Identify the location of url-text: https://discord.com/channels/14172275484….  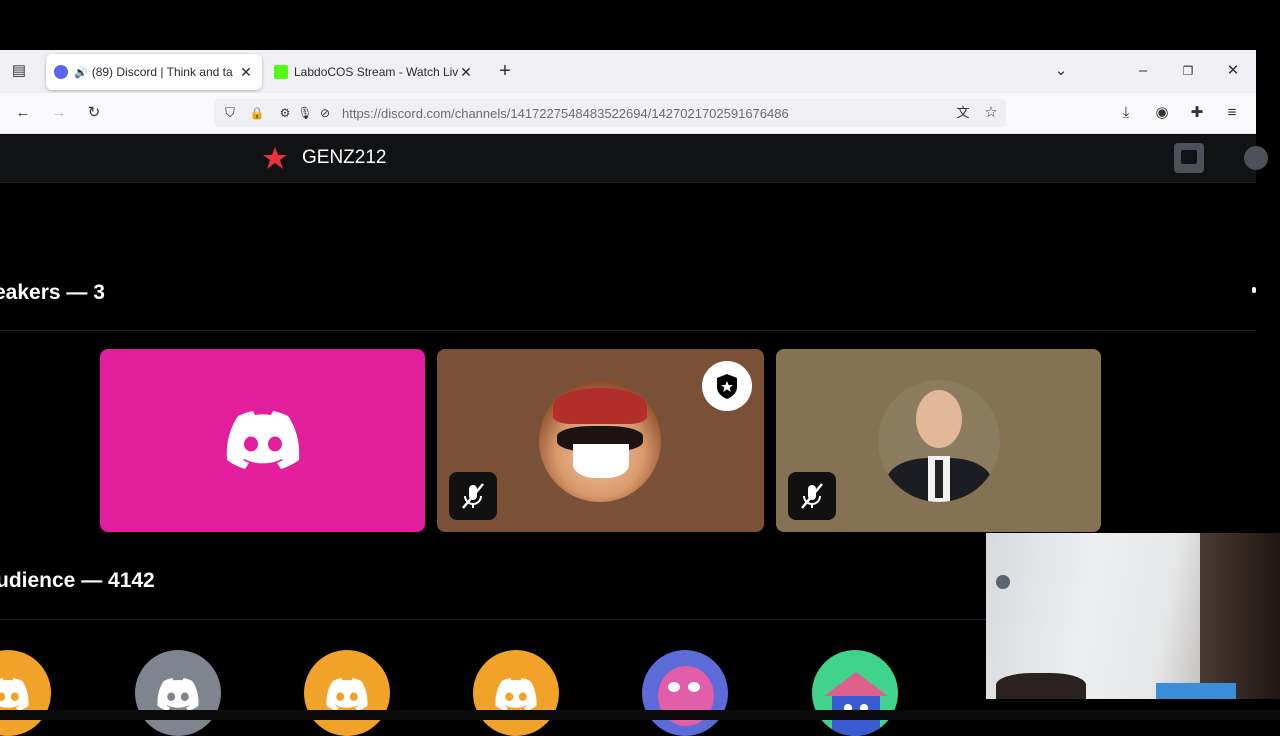
(565, 113).